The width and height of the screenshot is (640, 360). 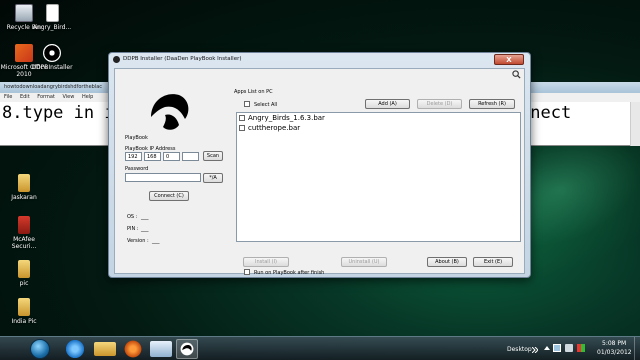 What do you see at coordinates (364, 262) in the screenshot?
I see `uninstall-button: Uninstall (U)` at bounding box center [364, 262].